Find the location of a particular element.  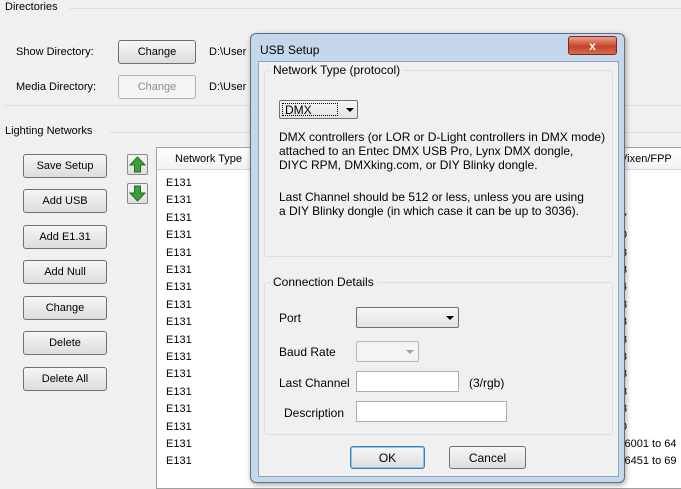

delete-all-button: Delete All is located at coordinates (65, 379).